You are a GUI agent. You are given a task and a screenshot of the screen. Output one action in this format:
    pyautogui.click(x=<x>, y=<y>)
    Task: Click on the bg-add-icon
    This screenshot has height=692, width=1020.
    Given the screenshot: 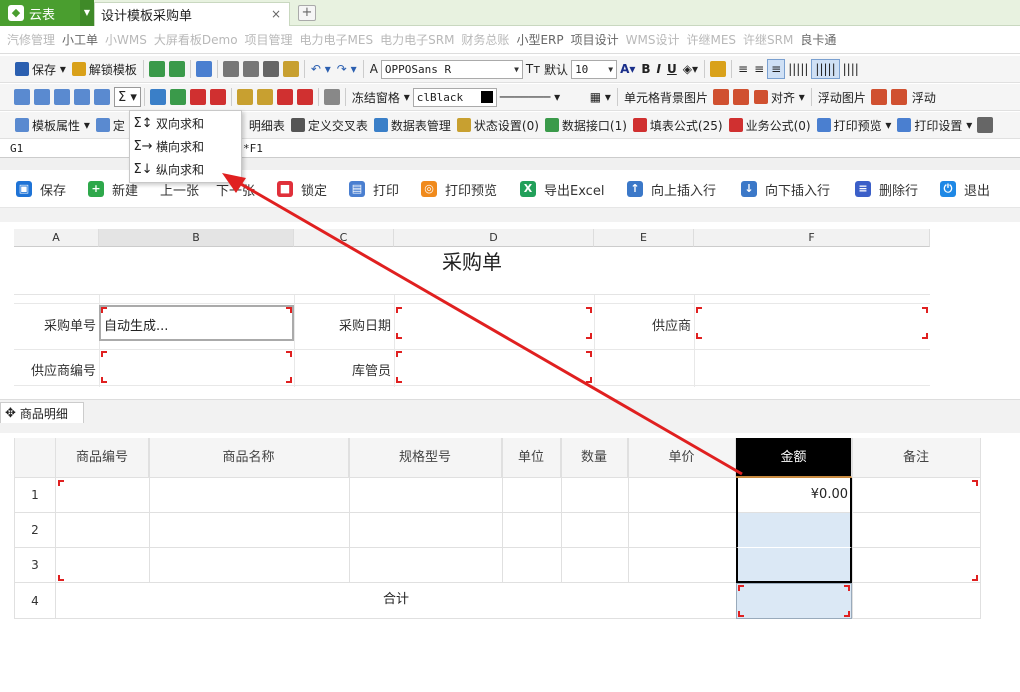 What is the action you would take?
    pyautogui.click(x=720, y=97)
    